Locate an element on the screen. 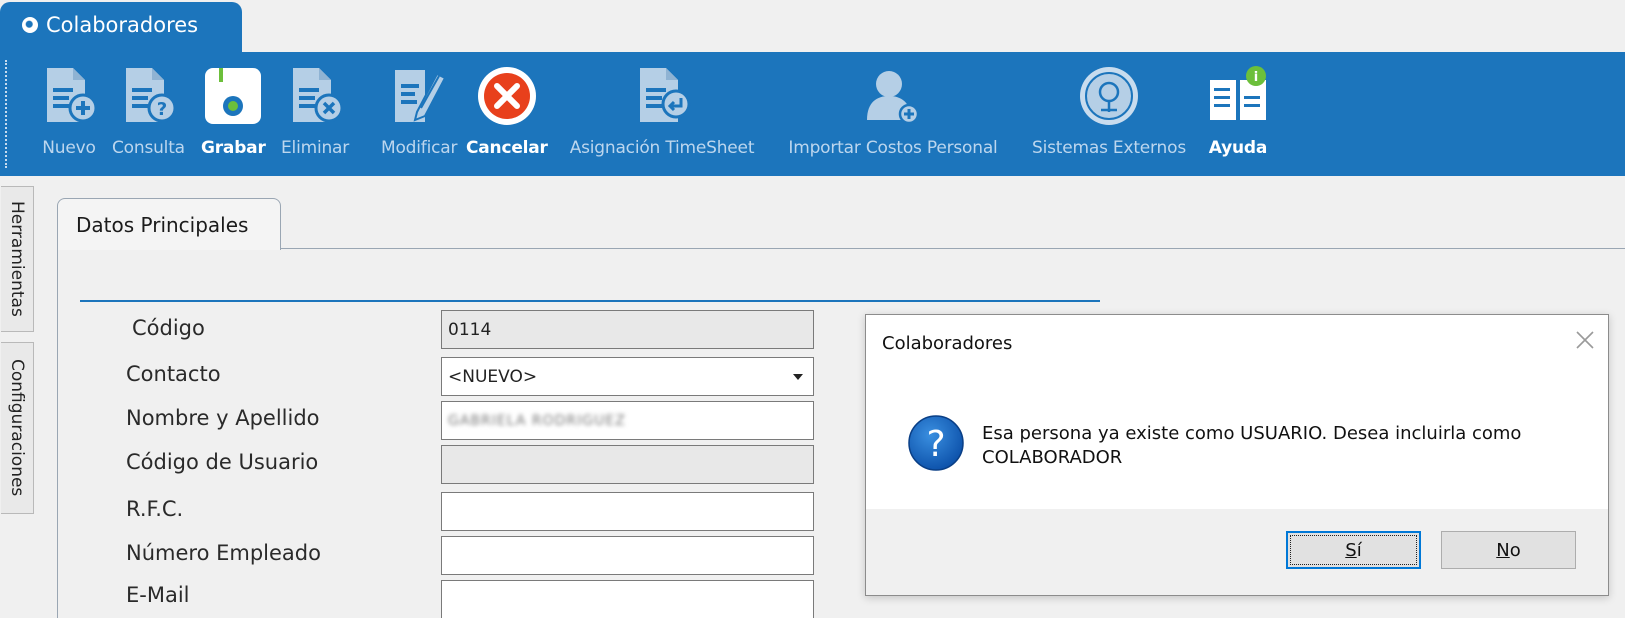 This screenshot has height=618, width=1625. side-tab-configuraciones: Configuraciones is located at coordinates (17, 428).